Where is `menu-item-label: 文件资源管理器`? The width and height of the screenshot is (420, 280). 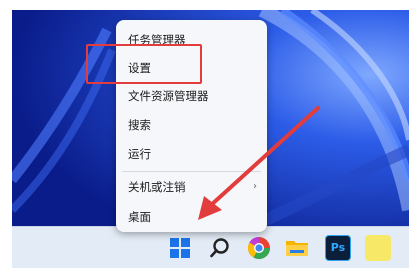 menu-item-label: 文件资源管理器 is located at coordinates (168, 96).